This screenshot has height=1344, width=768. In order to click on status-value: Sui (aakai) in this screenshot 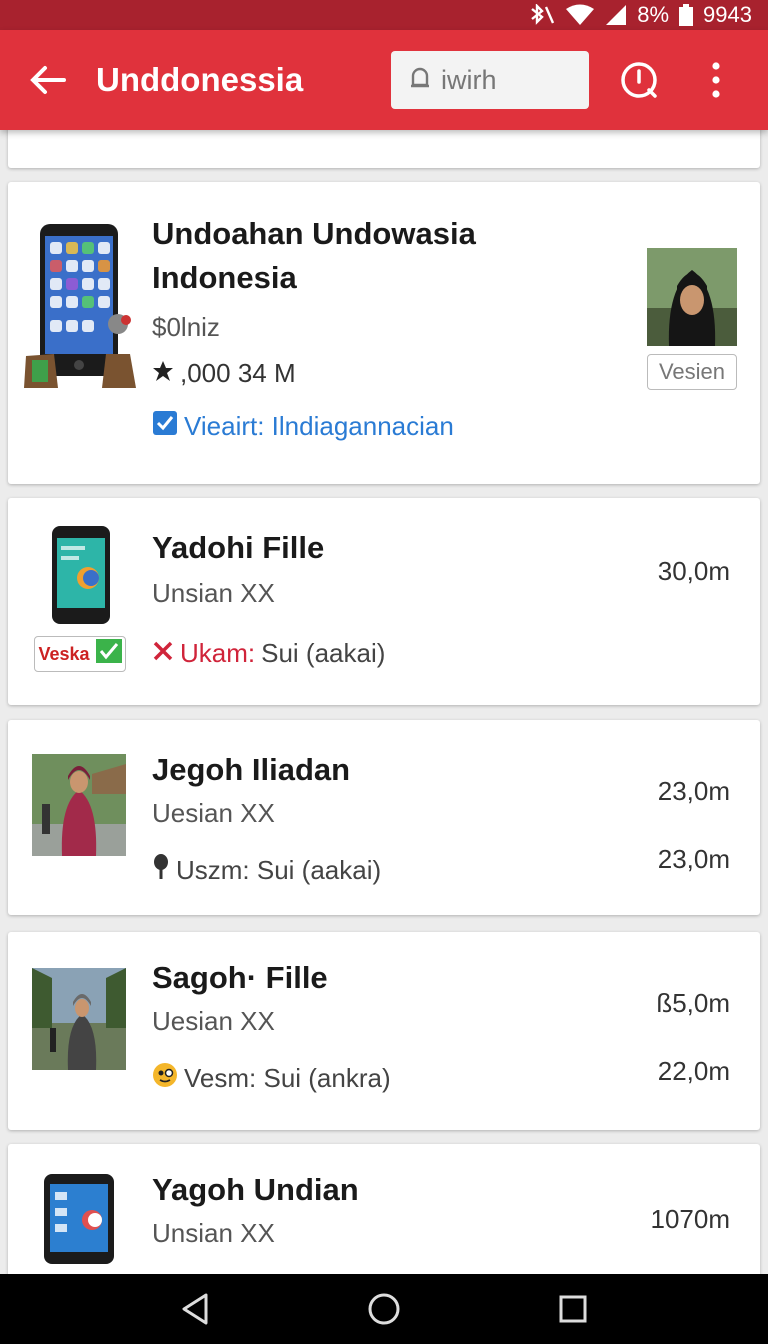, I will do `click(323, 653)`.